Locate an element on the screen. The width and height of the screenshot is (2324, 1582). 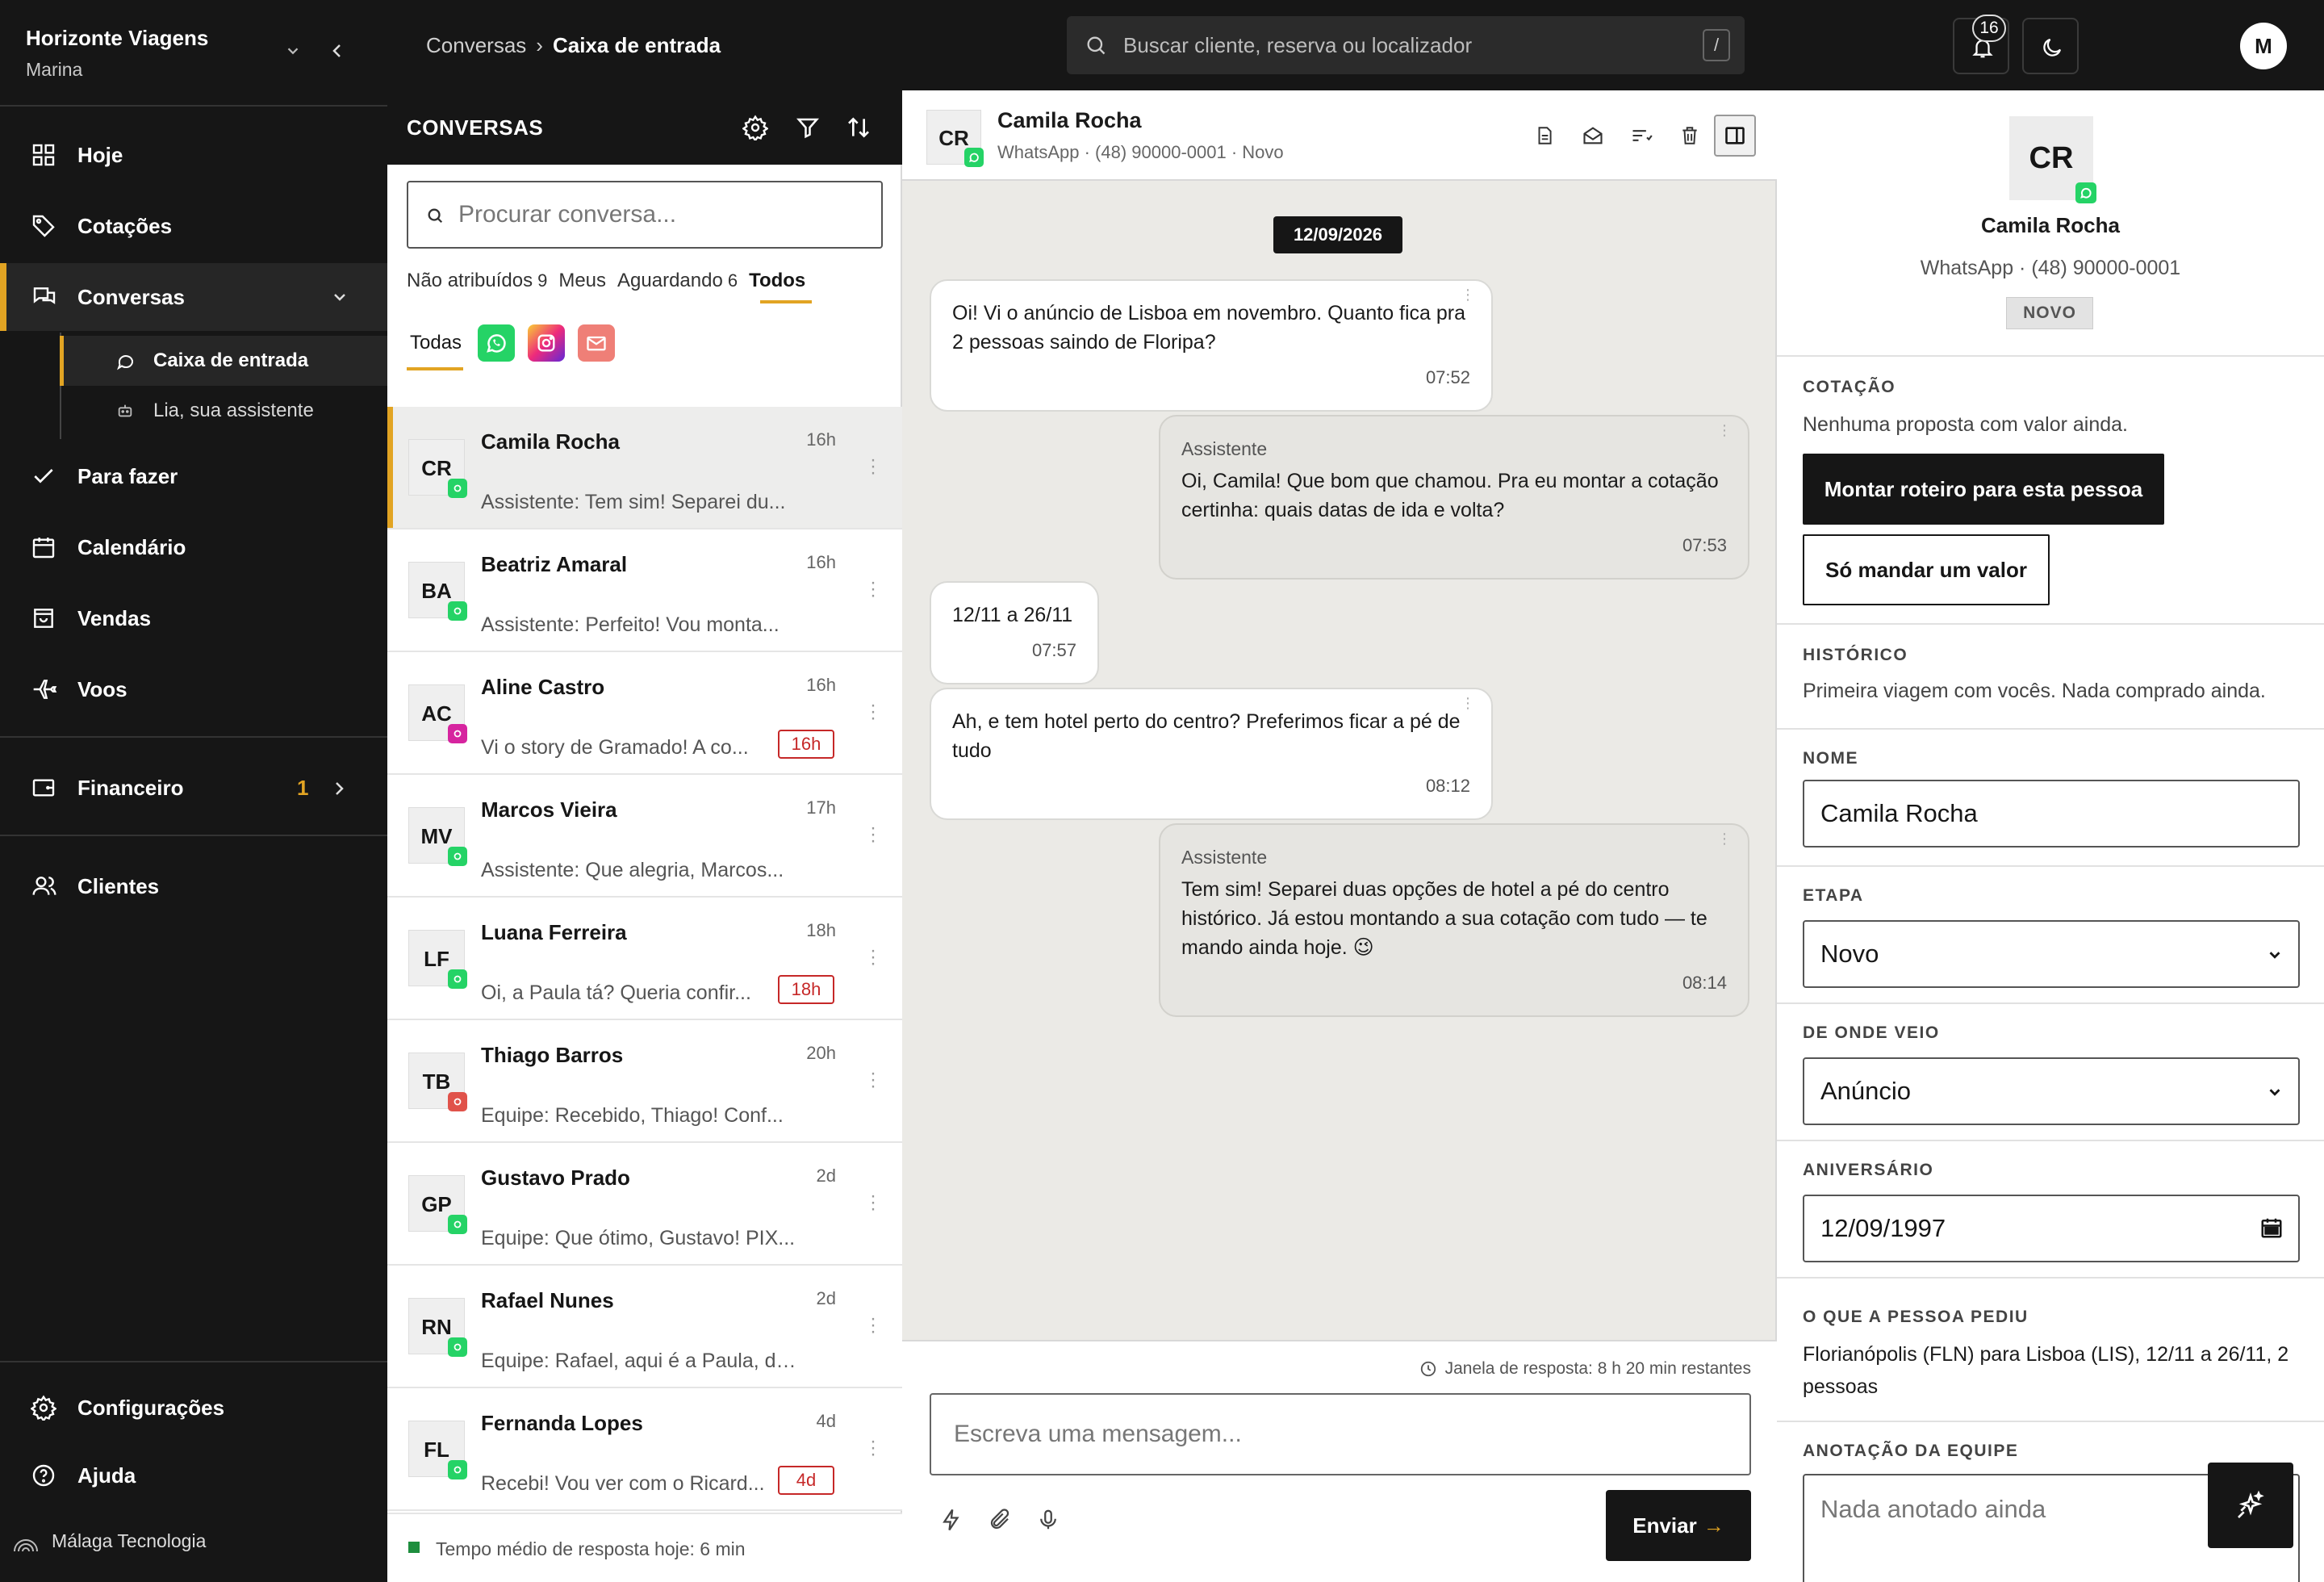
subnav-assistente: Lia, sua assistente is located at coordinates (223, 411).